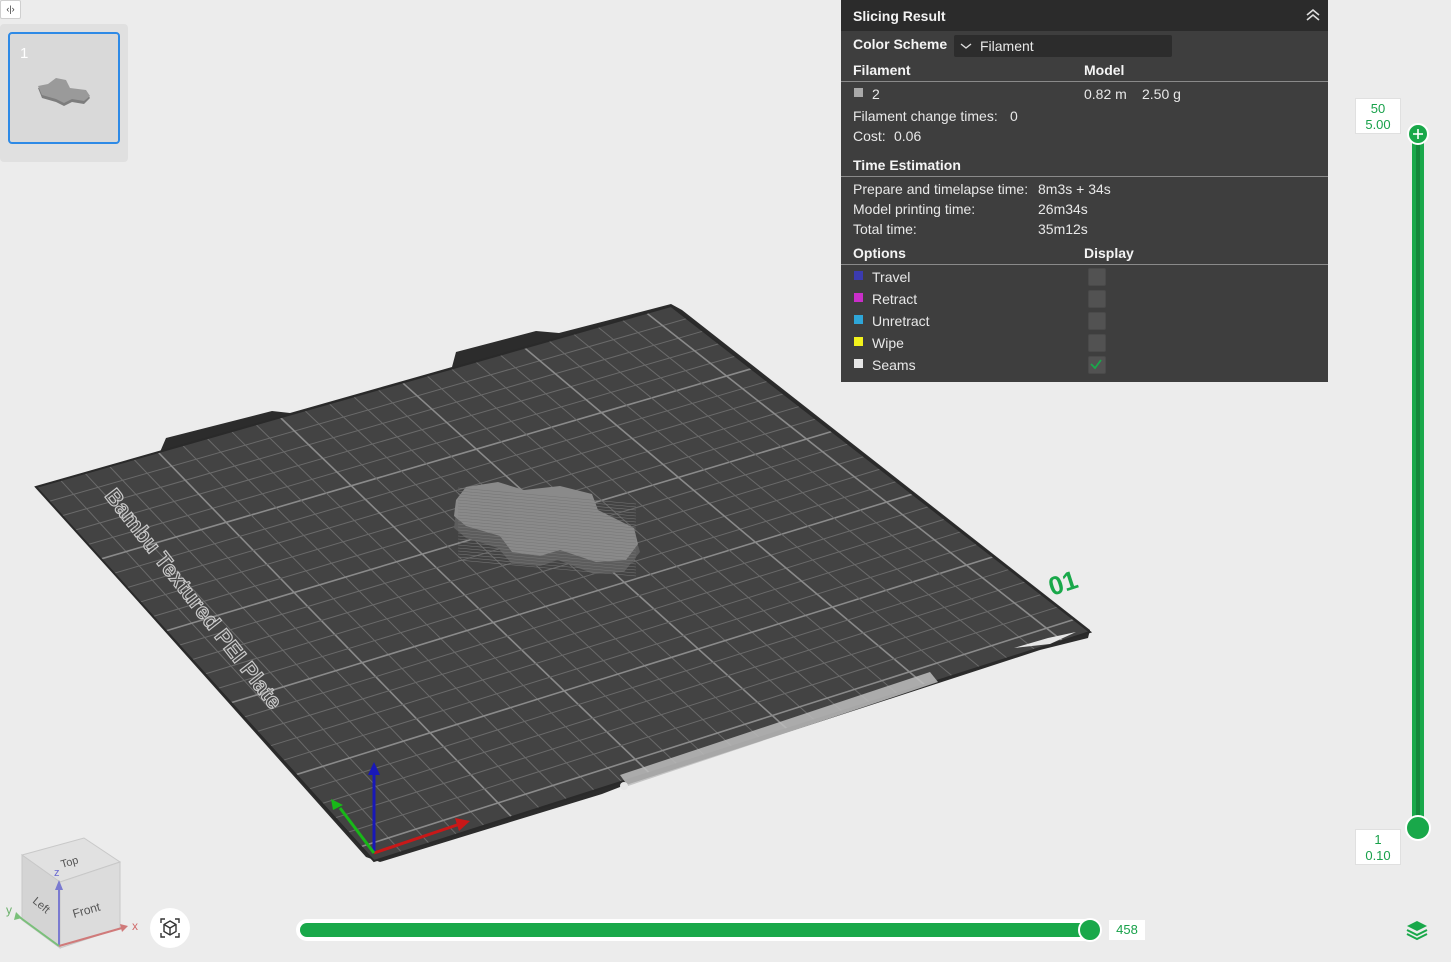 The height and width of the screenshot is (962, 1451). What do you see at coordinates (1063, 209) in the screenshot?
I see `model-printing-time-value: 26m34s` at bounding box center [1063, 209].